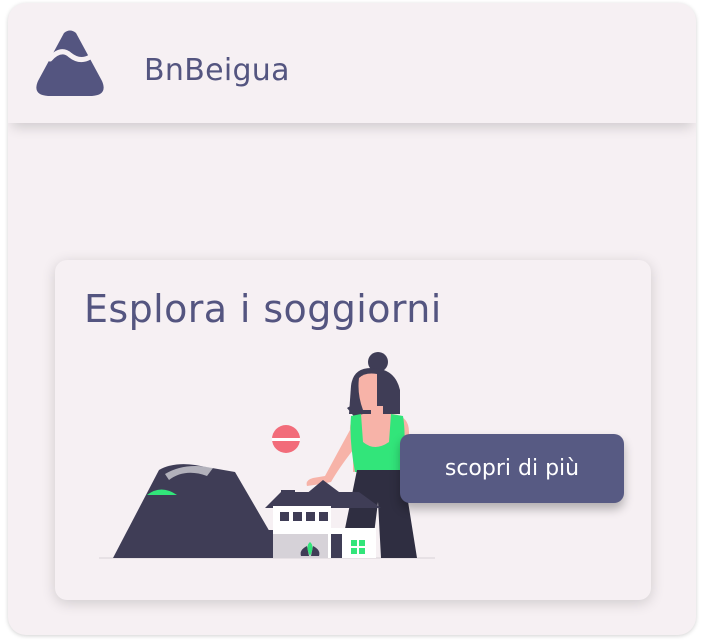 The width and height of the screenshot is (702, 643). I want to click on discover-more-button: scopri di più, so click(512, 468).